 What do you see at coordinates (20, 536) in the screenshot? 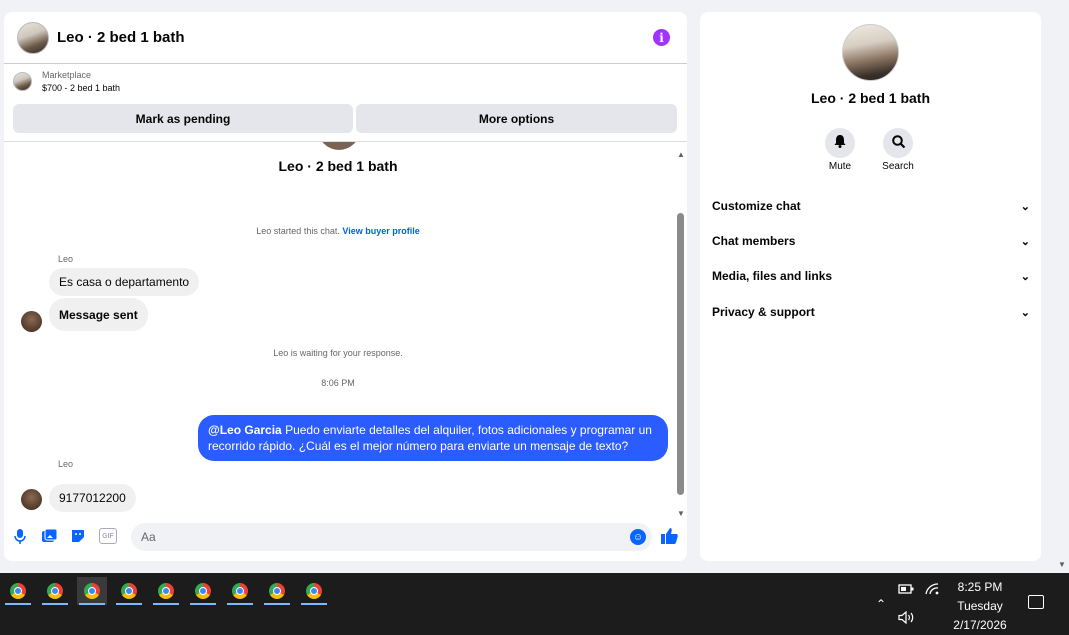
I see `microphone-icon` at bounding box center [20, 536].